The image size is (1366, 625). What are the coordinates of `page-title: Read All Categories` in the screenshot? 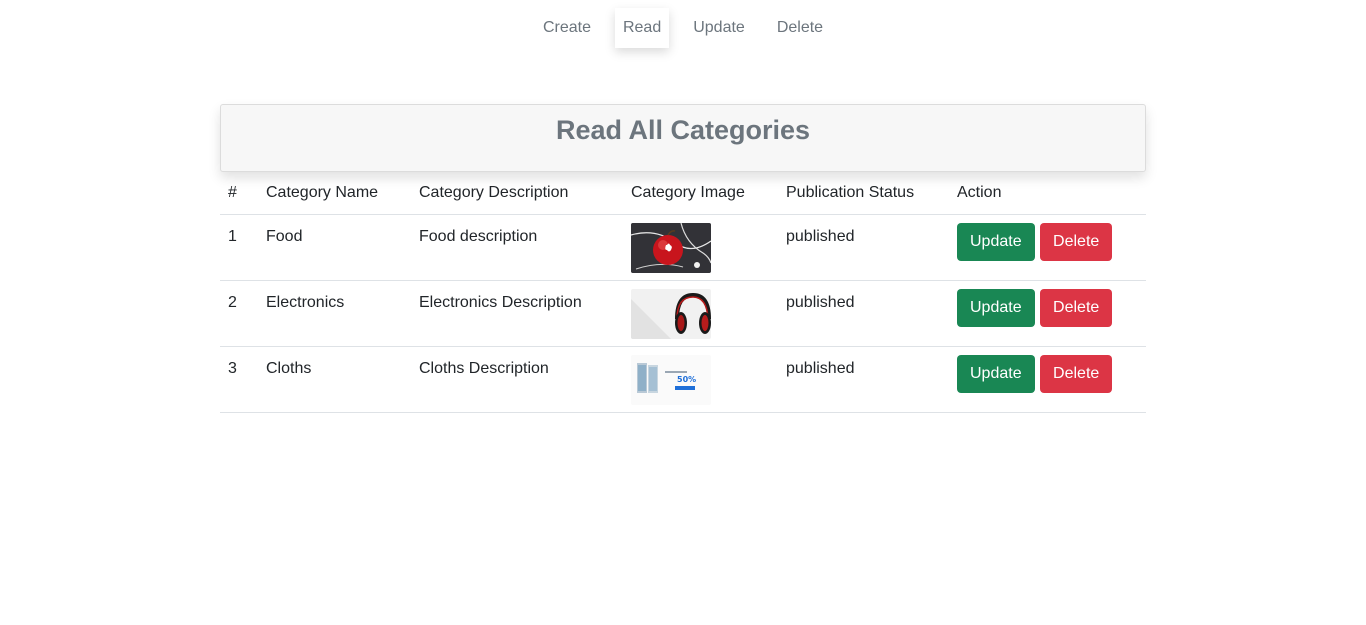 It's located at (683, 130).